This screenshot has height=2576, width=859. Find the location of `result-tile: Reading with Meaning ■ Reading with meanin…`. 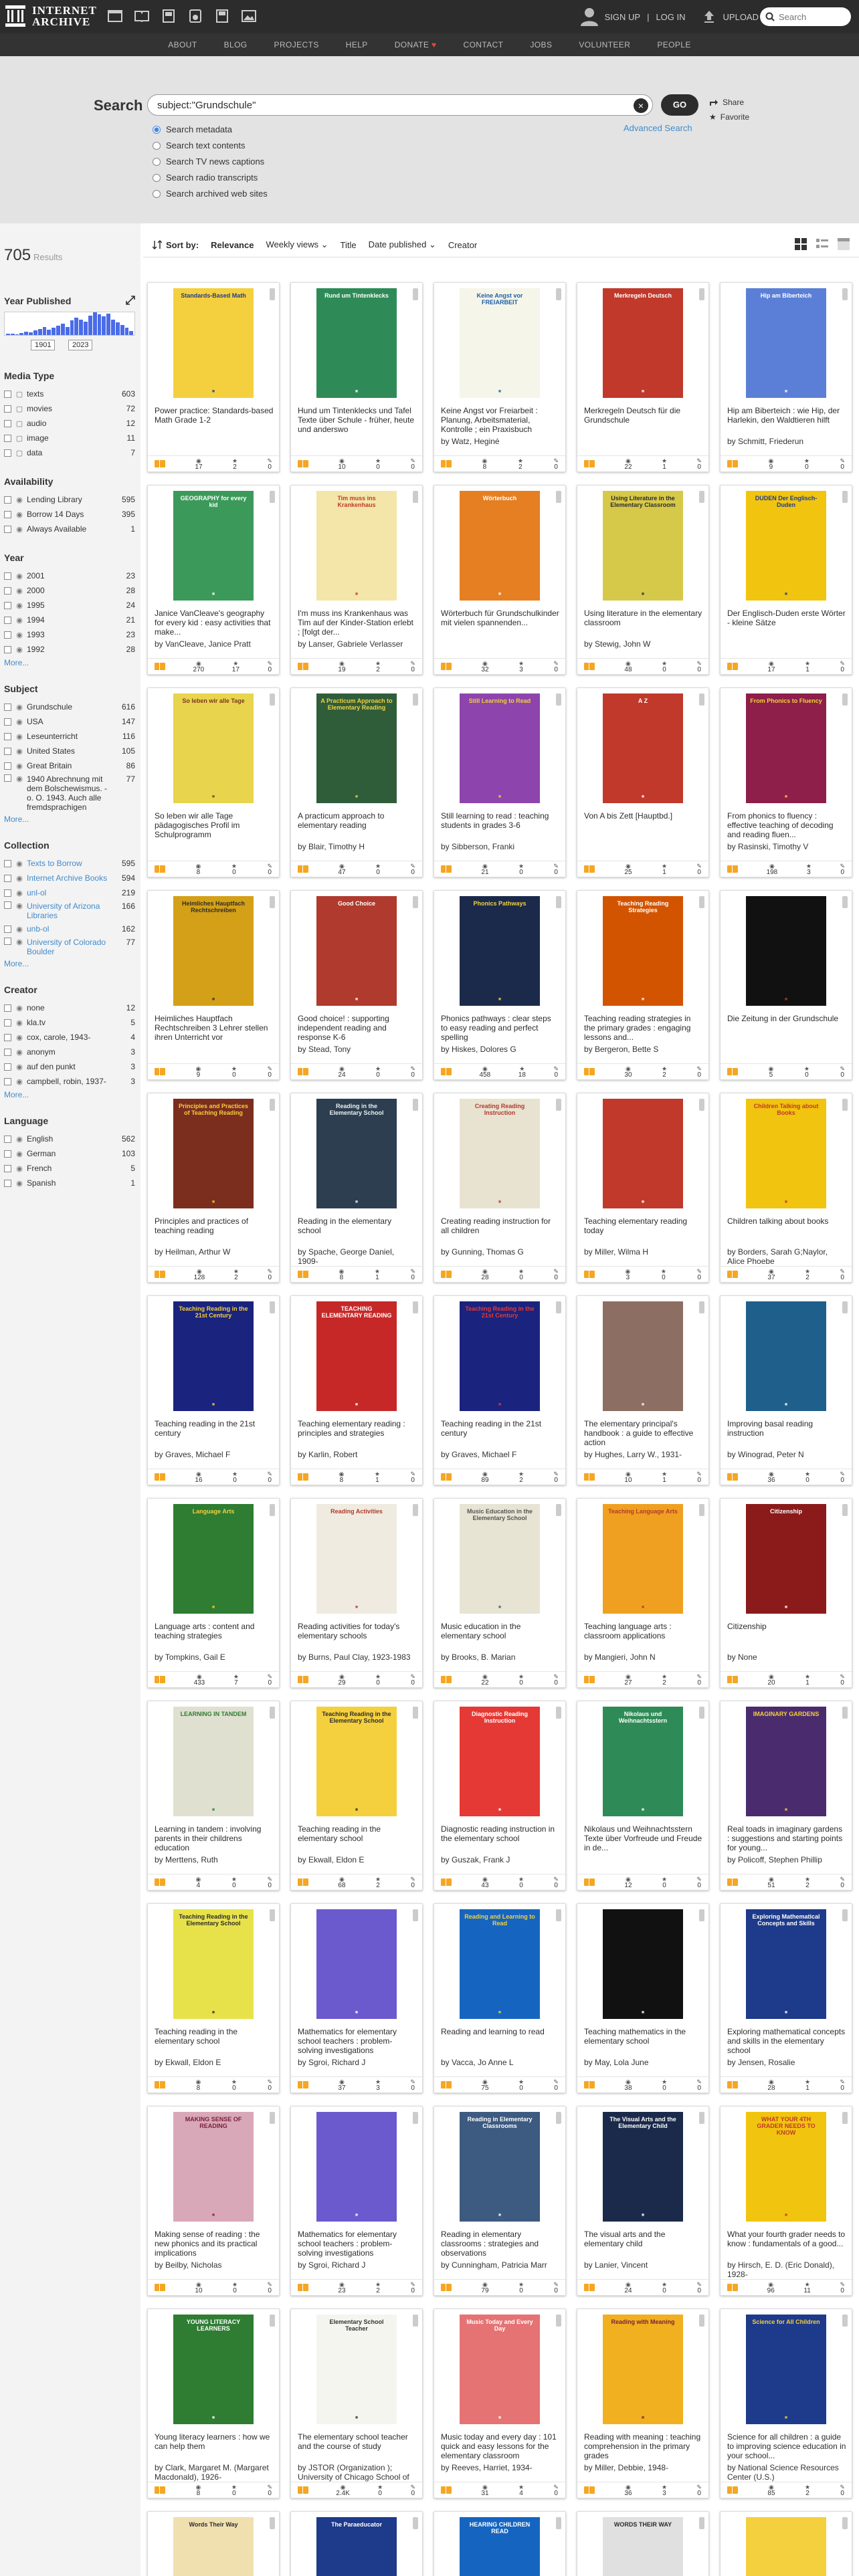

result-tile: Reading with Meaning ■ Reading with meanin… is located at coordinates (643, 2403).